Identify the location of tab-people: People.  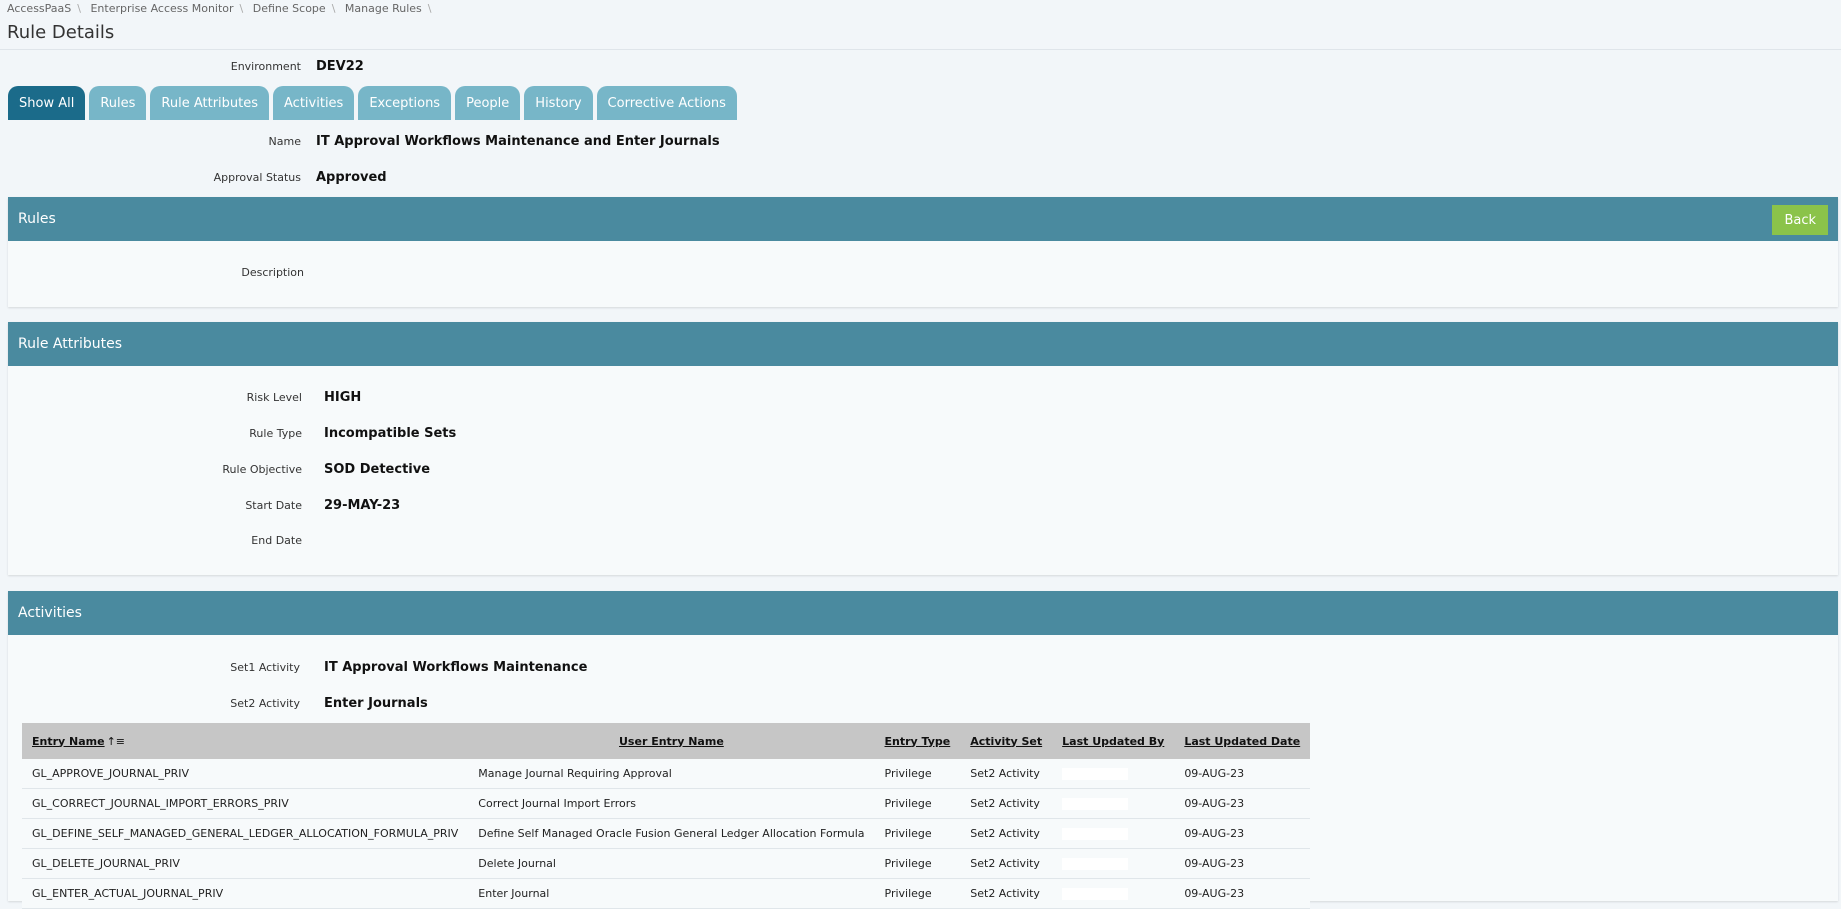
(488, 103).